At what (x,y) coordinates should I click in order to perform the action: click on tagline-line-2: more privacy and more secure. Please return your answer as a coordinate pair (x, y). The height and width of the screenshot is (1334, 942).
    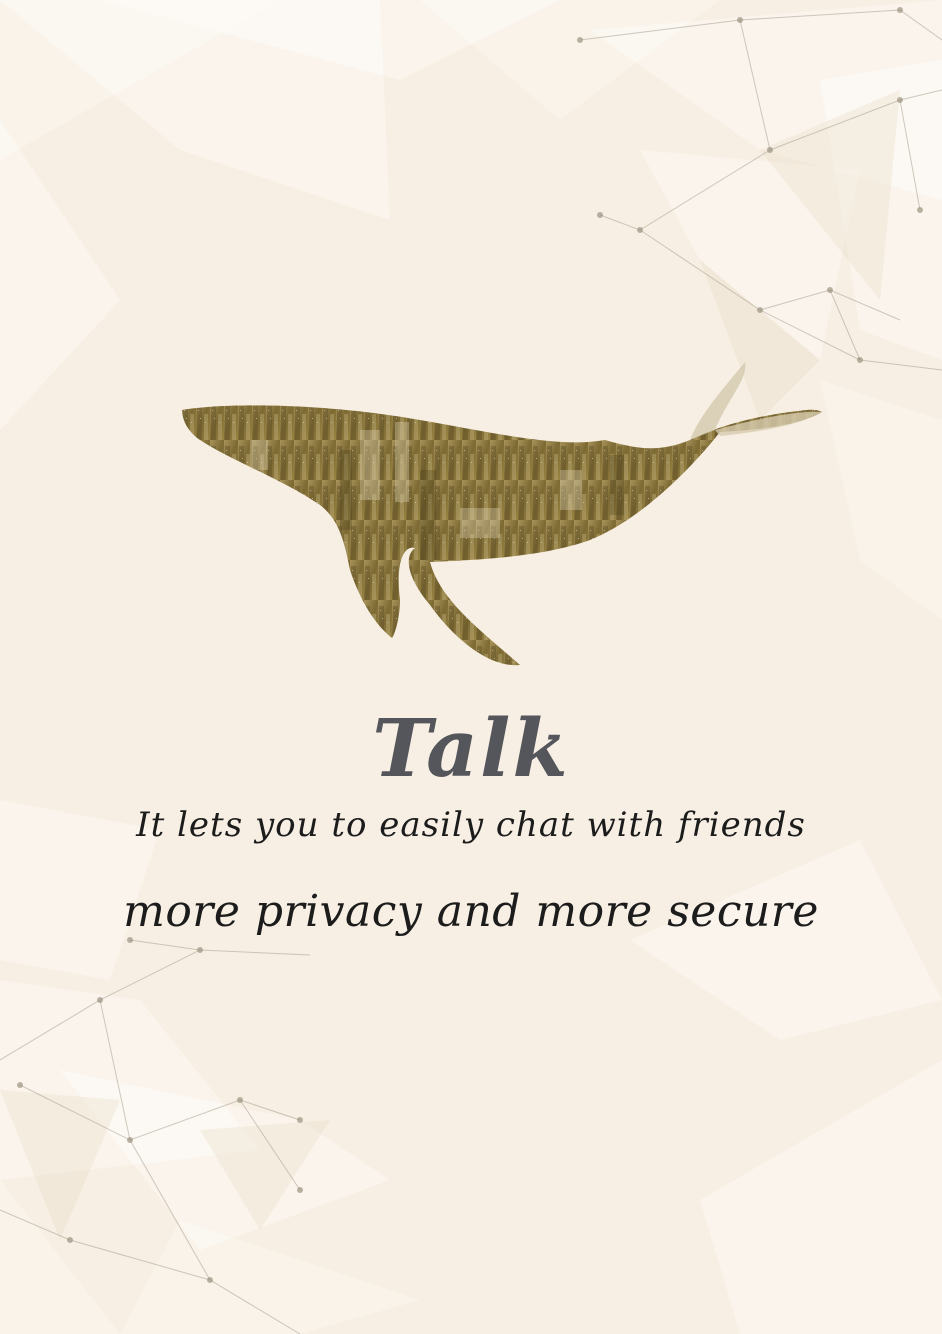
    Looking at the image, I should click on (471, 911).